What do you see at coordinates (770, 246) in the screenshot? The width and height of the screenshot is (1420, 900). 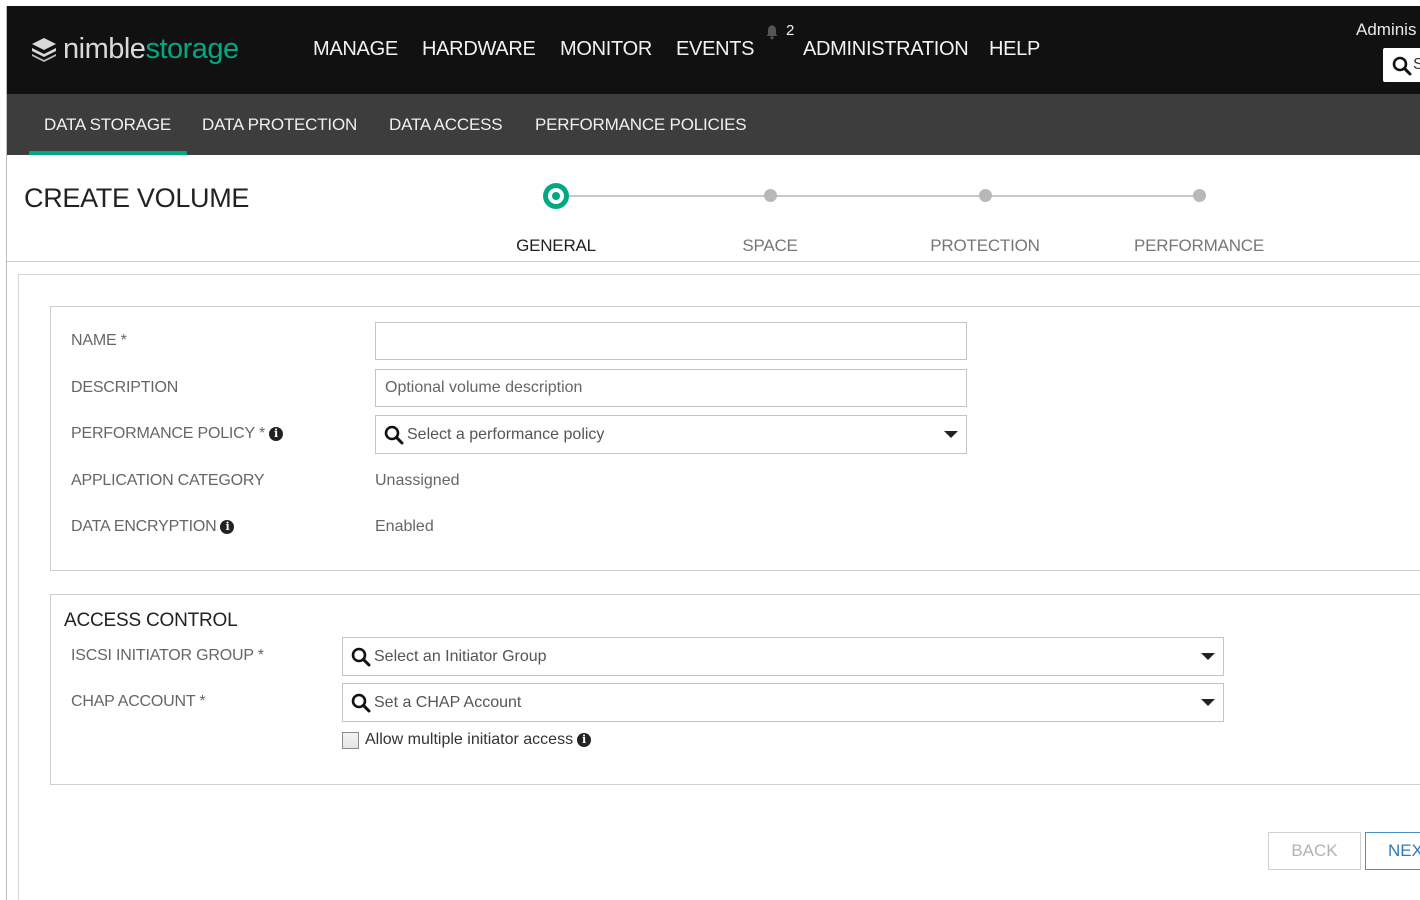 I see `wizard-step-space-label: SPACE` at bounding box center [770, 246].